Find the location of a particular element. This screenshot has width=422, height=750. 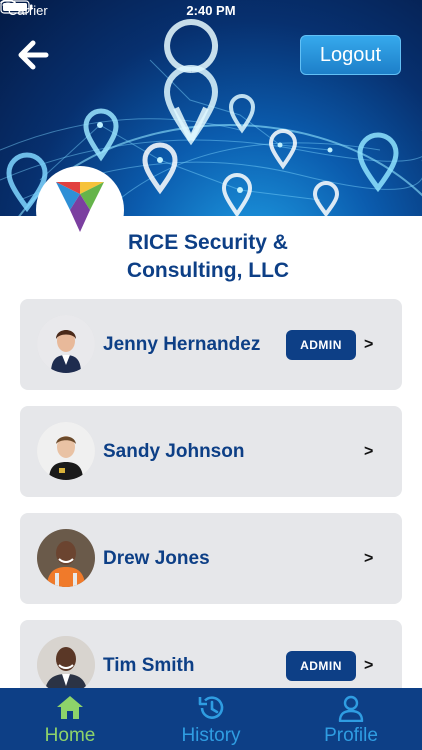

back-button is located at coordinates (35, 55).